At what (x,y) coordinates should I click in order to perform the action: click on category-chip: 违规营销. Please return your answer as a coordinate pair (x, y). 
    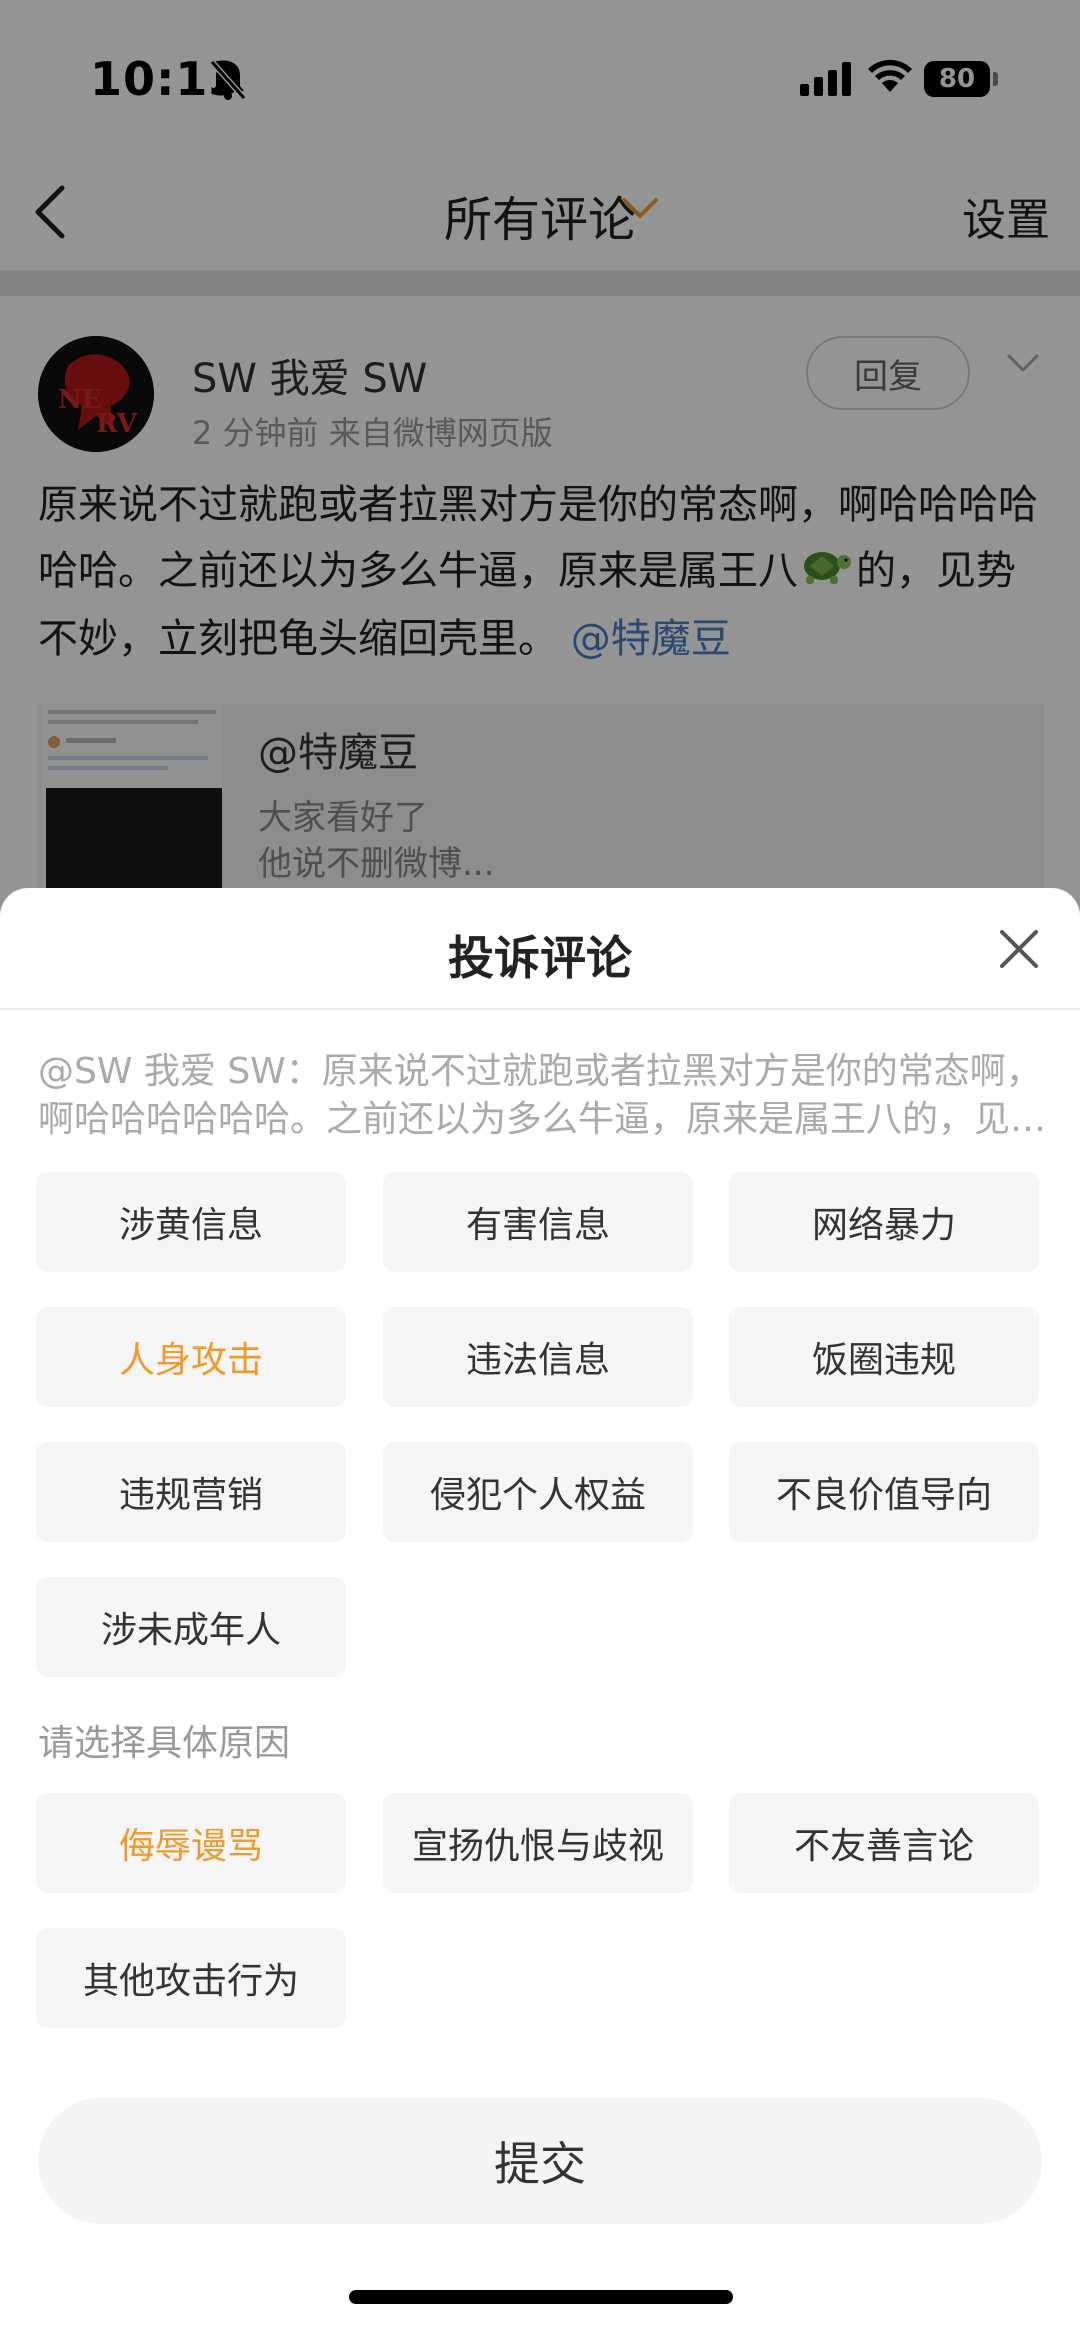
    Looking at the image, I should click on (191, 1492).